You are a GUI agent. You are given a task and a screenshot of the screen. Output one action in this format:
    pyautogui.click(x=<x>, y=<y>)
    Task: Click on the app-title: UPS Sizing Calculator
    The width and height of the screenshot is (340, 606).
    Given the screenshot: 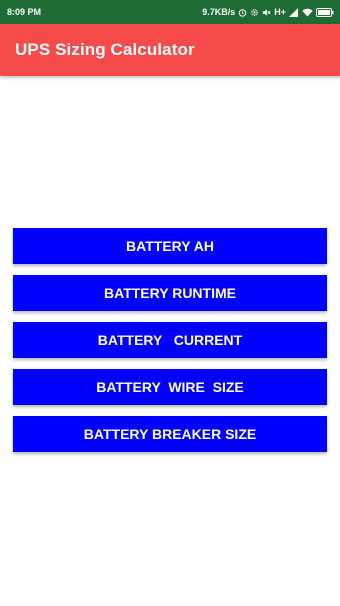 What is the action you would take?
    pyautogui.click(x=105, y=49)
    